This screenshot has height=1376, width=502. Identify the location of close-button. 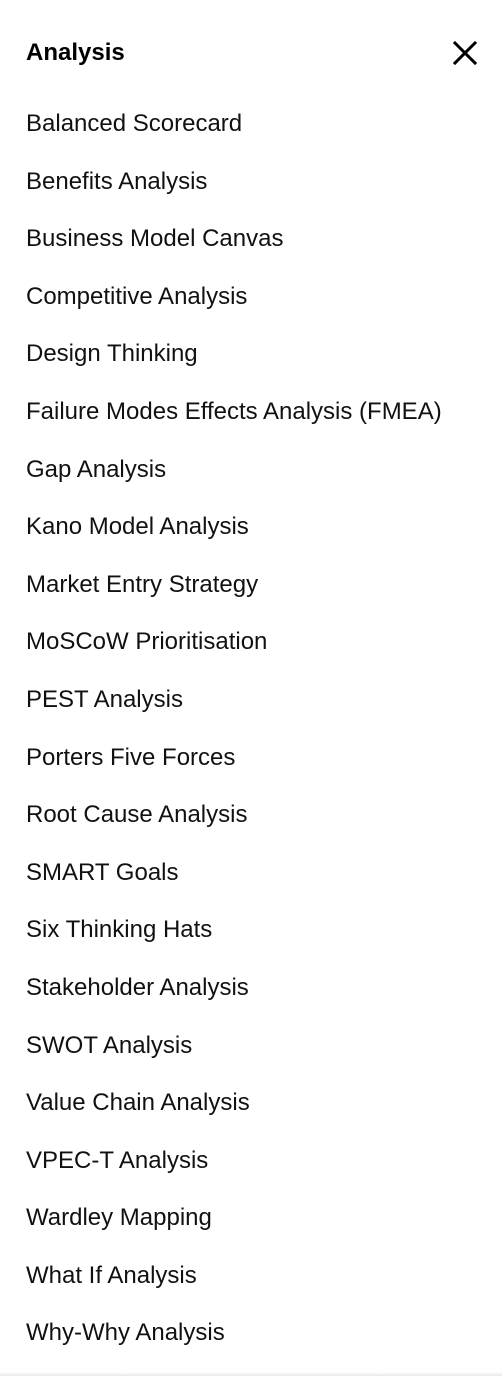
(465, 53).